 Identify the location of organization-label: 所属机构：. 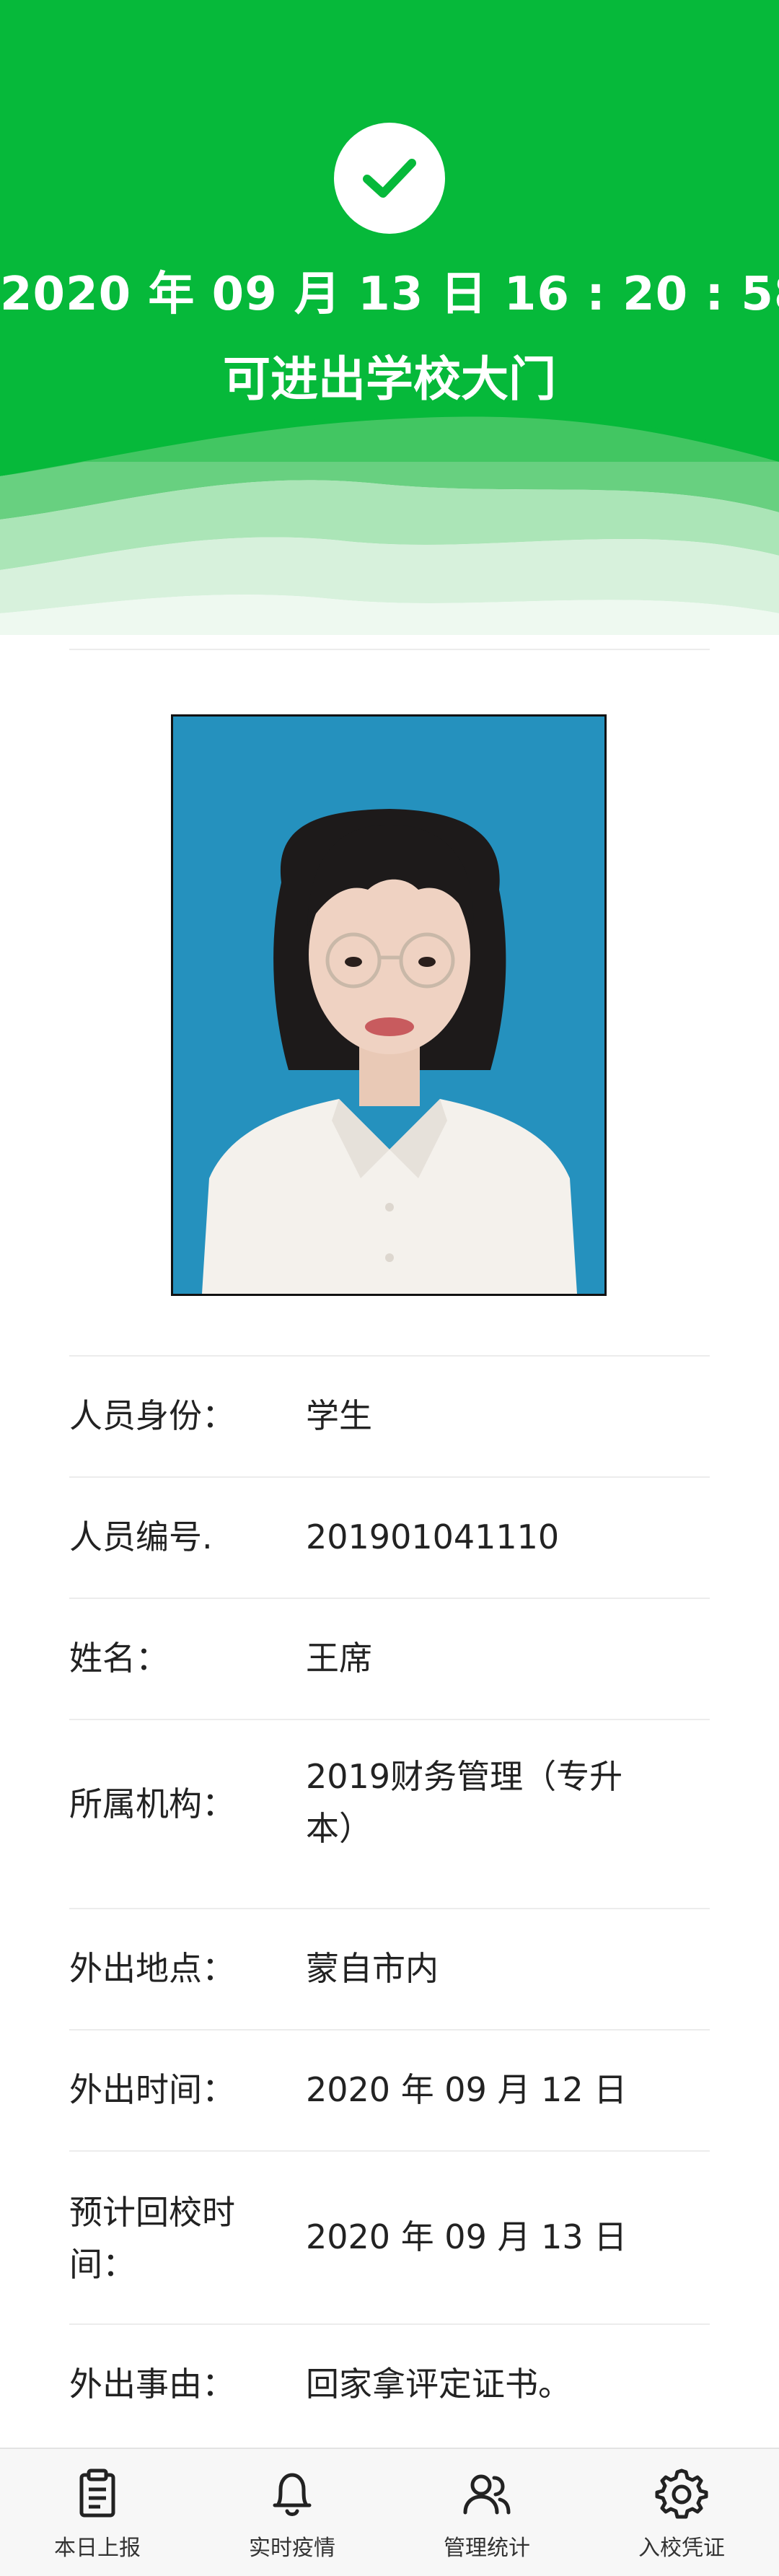
(152, 1804).